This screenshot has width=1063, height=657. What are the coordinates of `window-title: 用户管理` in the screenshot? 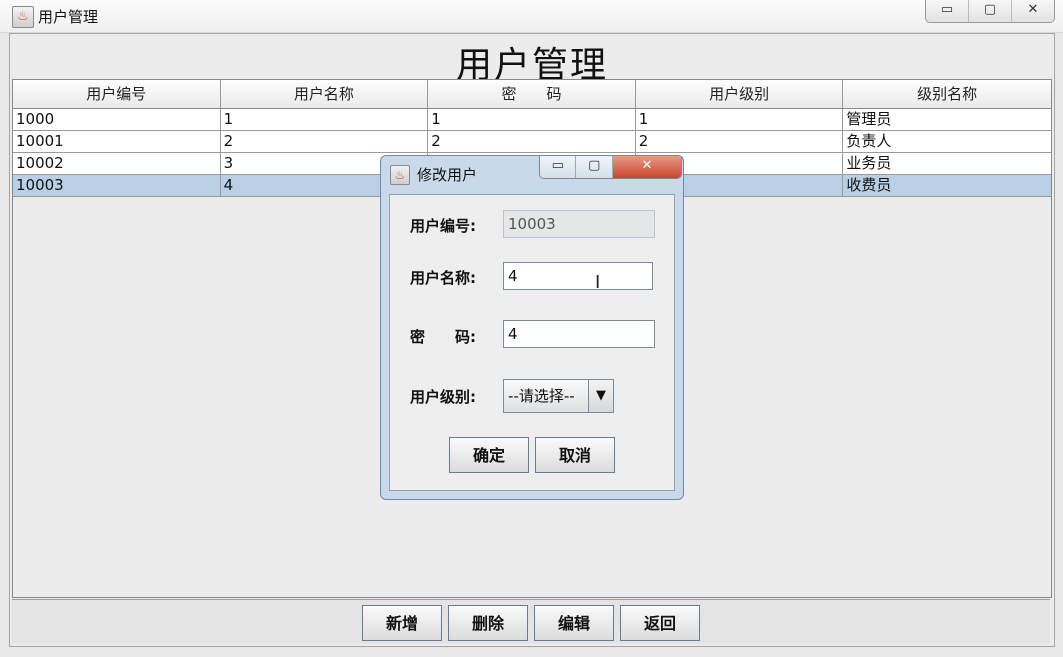 It's located at (68, 17).